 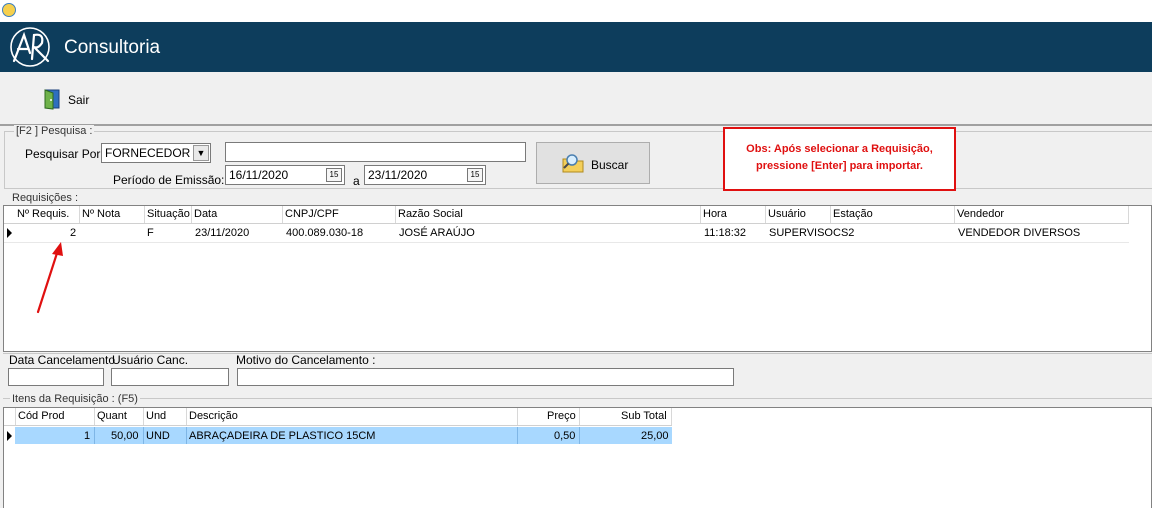 What do you see at coordinates (169, 180) in the screenshot?
I see `period-label: Período de Emissão:` at bounding box center [169, 180].